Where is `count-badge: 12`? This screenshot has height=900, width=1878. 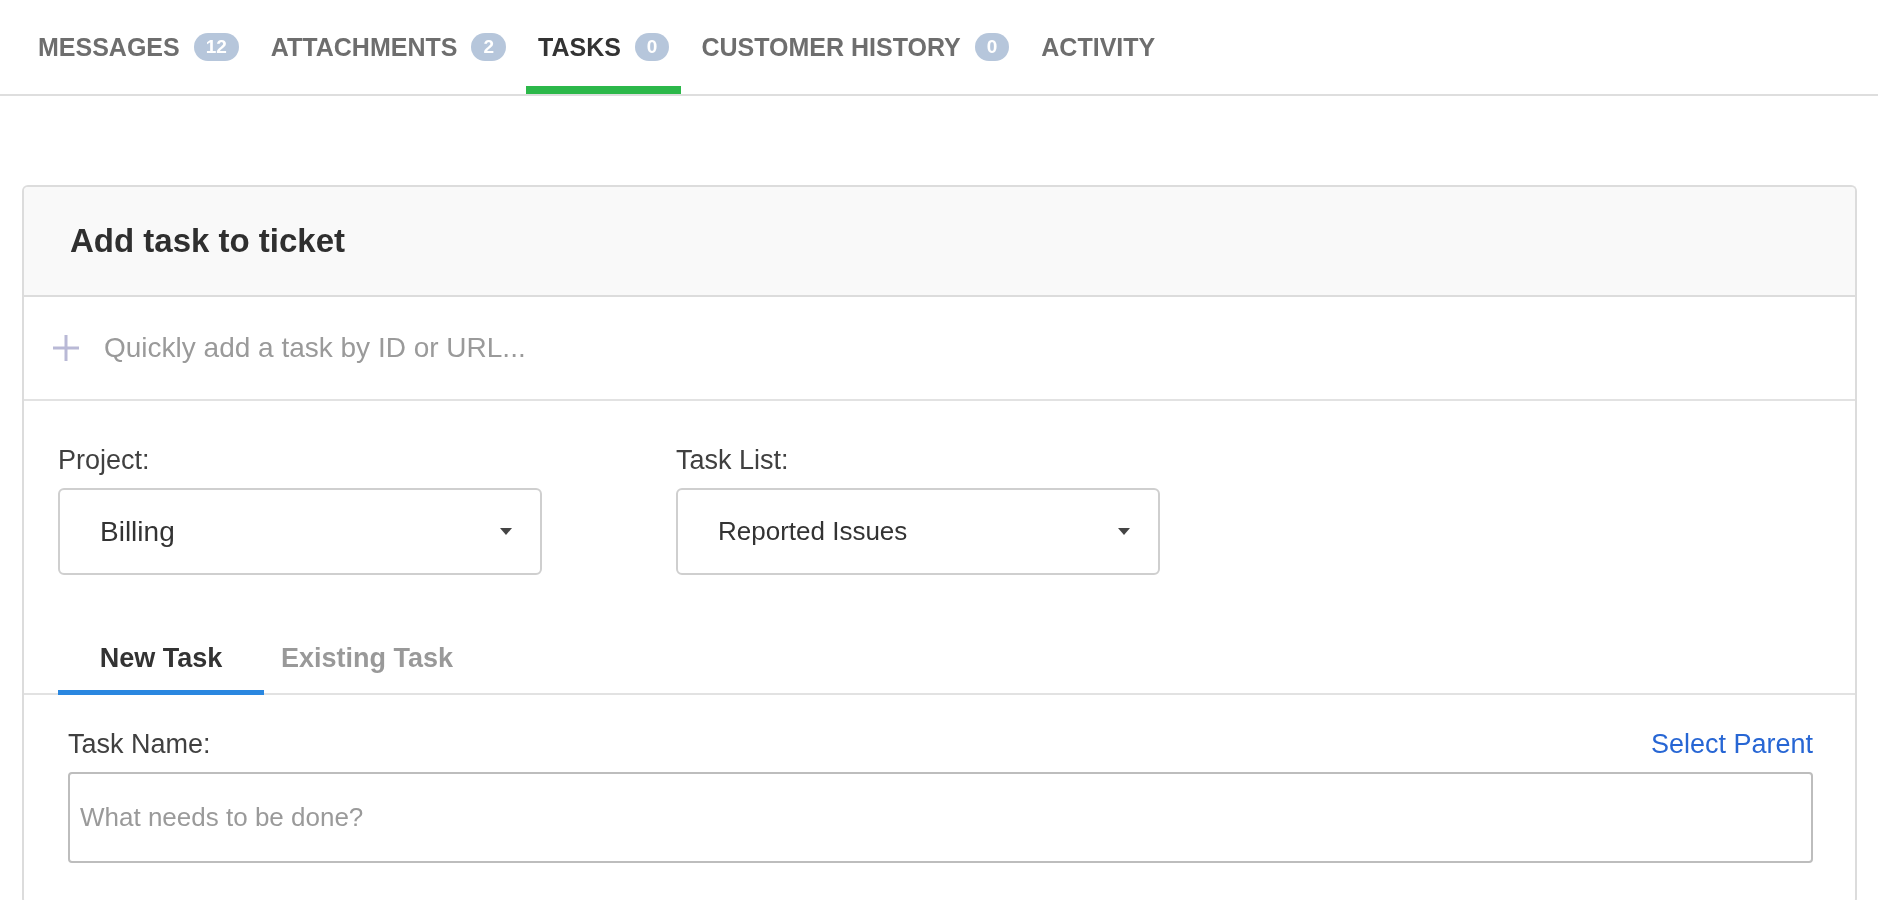 count-badge: 12 is located at coordinates (216, 47).